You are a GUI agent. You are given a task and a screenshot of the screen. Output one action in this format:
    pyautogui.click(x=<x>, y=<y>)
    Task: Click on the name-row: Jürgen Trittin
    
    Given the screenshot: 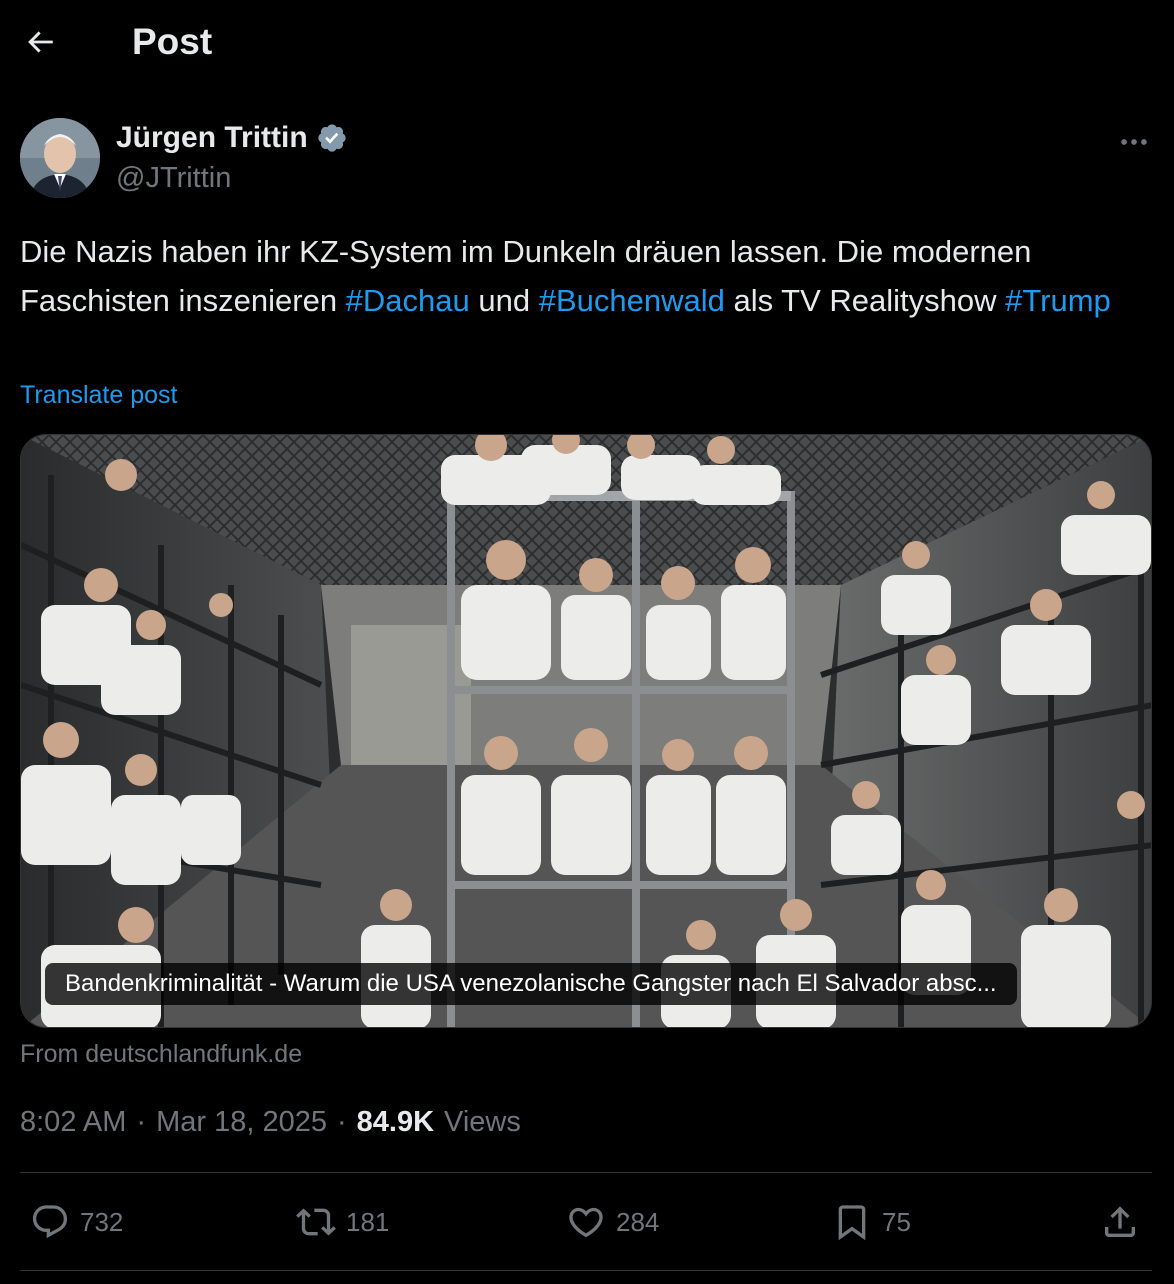 What is the action you would take?
    pyautogui.click(x=232, y=138)
    